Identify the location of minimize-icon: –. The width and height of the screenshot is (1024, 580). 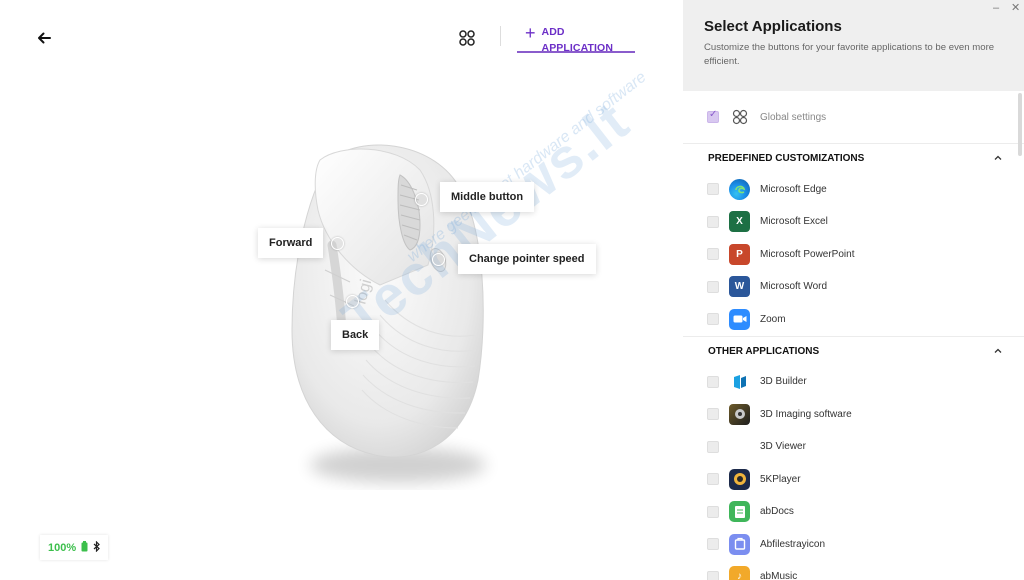
(996, 8).